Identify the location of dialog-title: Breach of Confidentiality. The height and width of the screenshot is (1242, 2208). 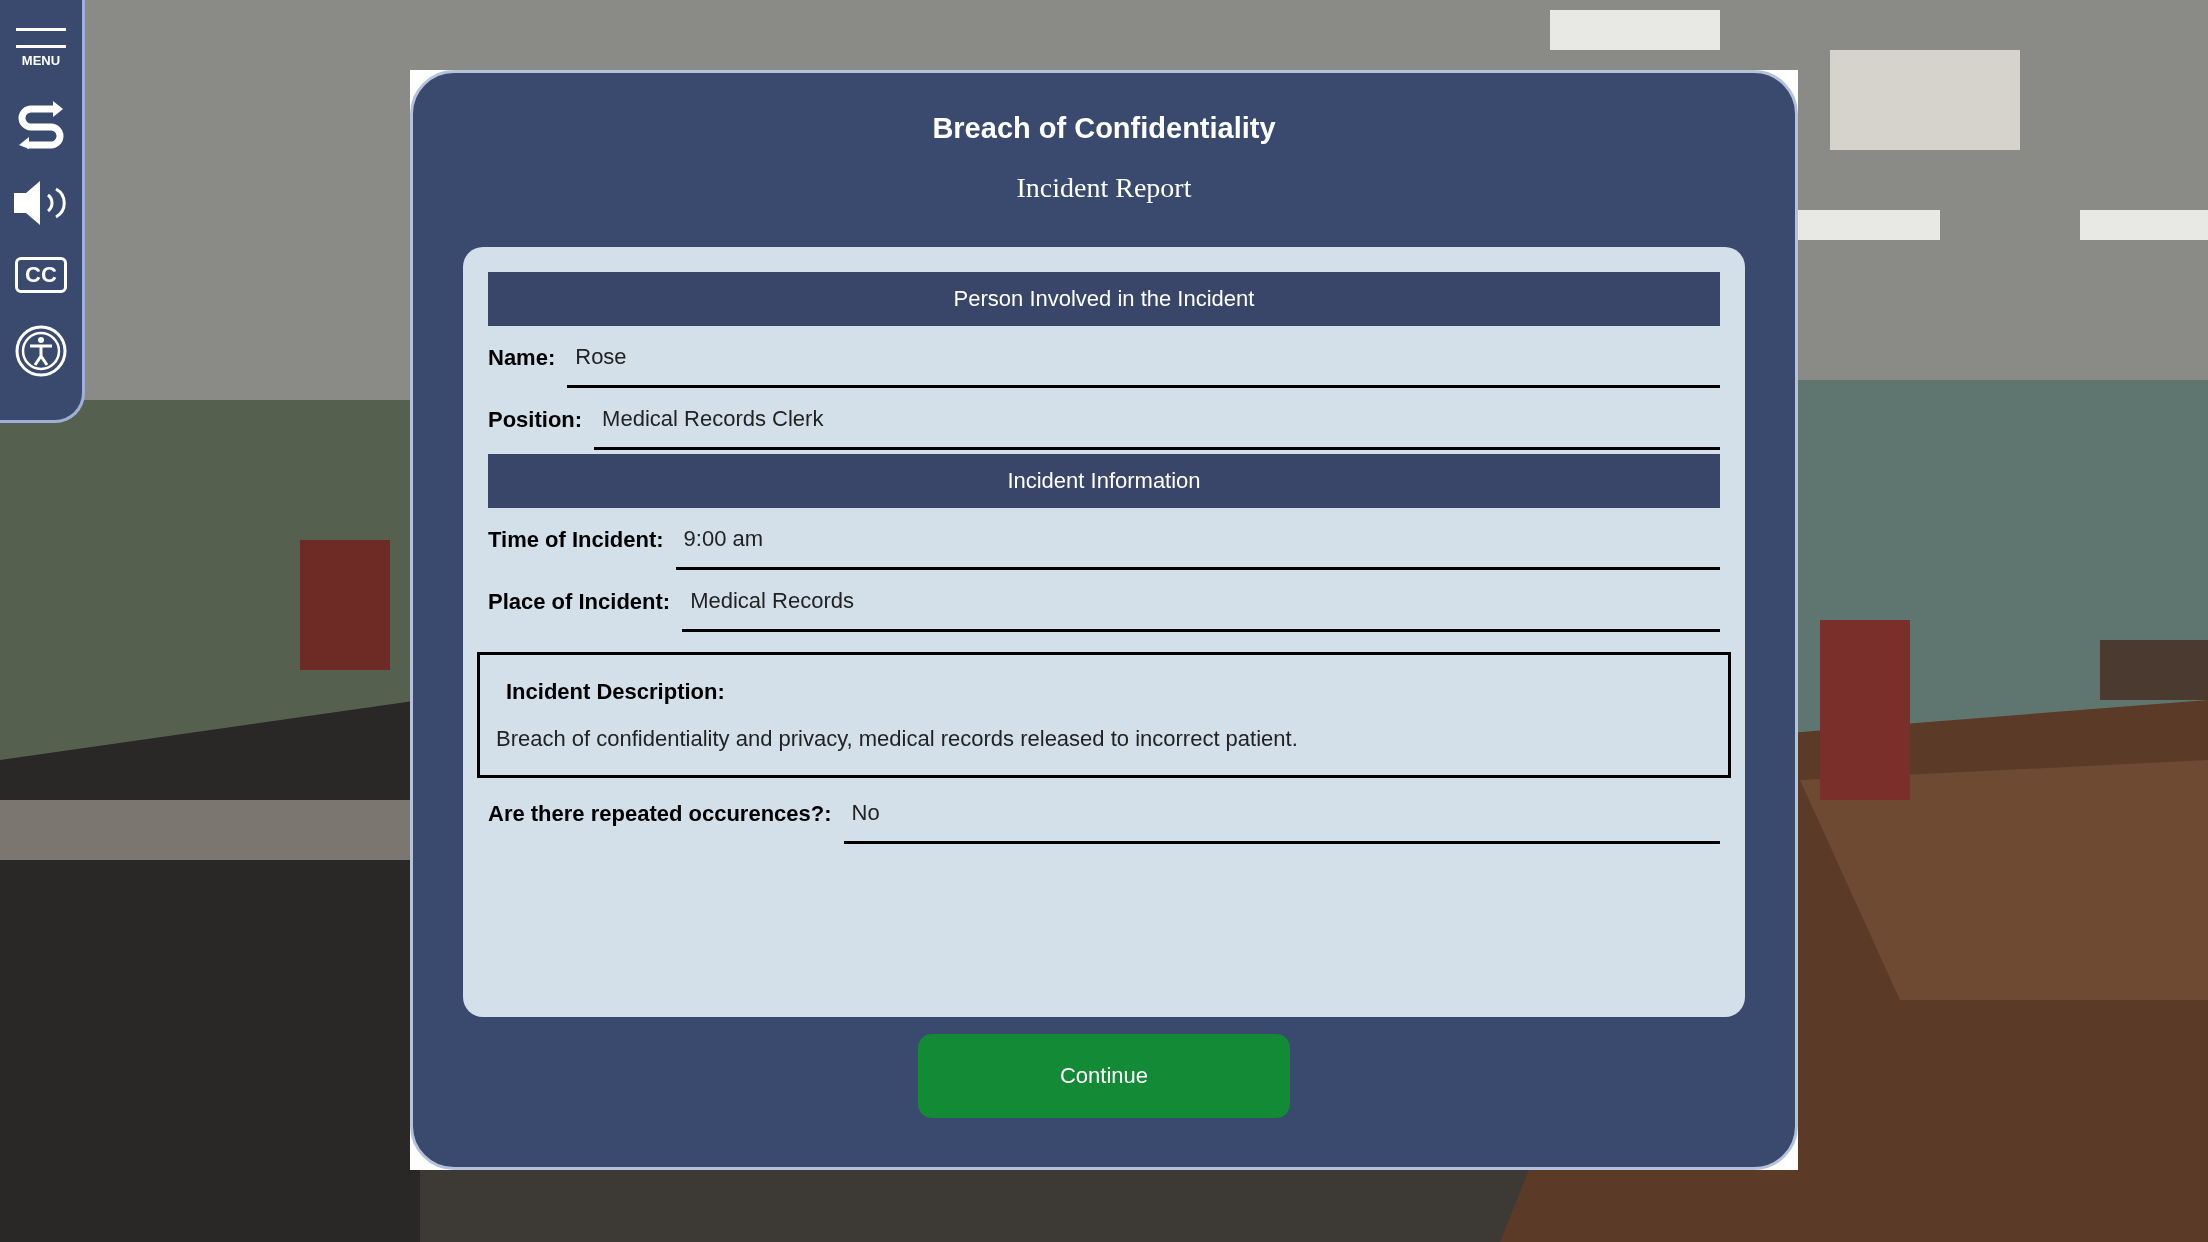
(1104, 128).